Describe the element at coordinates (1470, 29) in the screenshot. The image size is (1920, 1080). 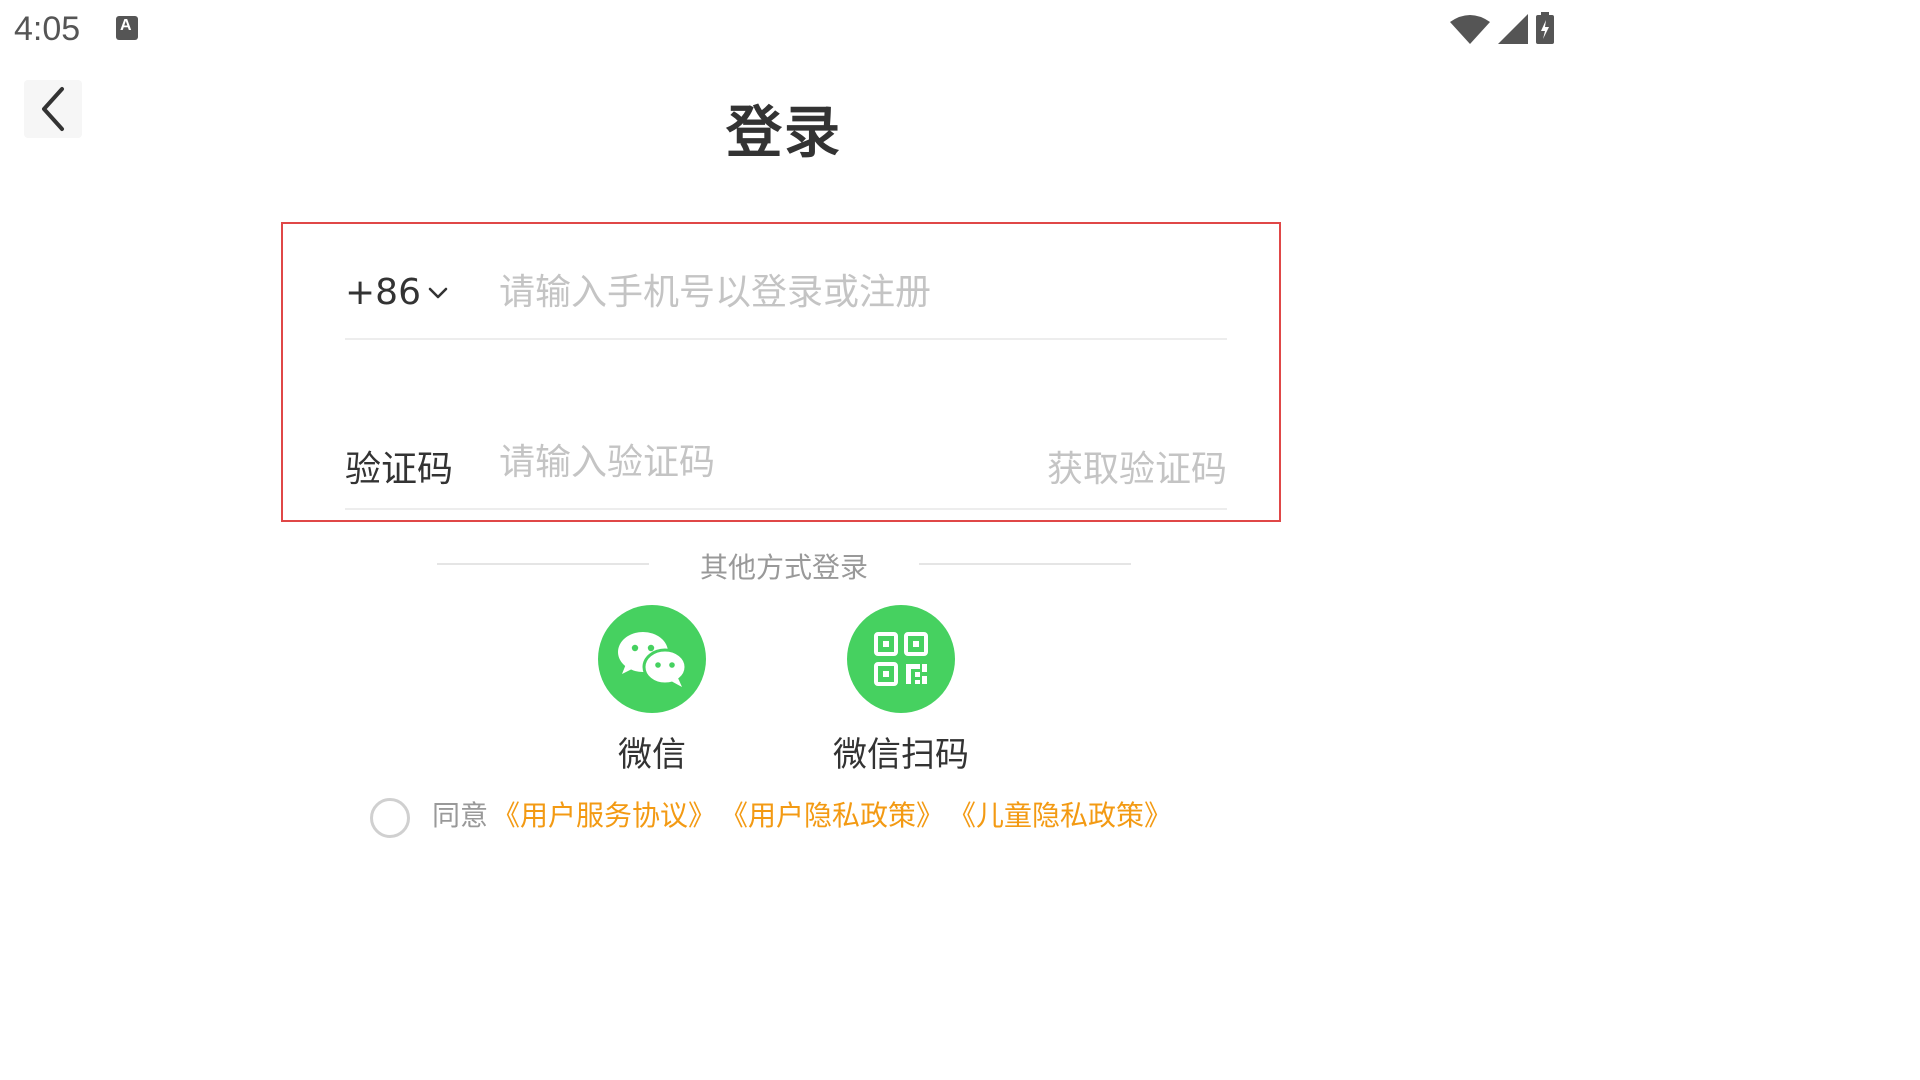
I see `wifi-icon` at that location.